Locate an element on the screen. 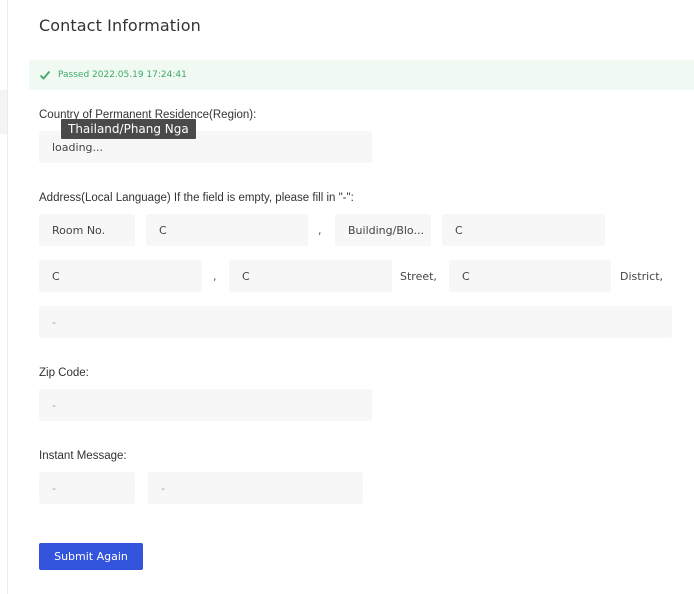 The width and height of the screenshot is (694, 594). room-no-input: C is located at coordinates (227, 230).